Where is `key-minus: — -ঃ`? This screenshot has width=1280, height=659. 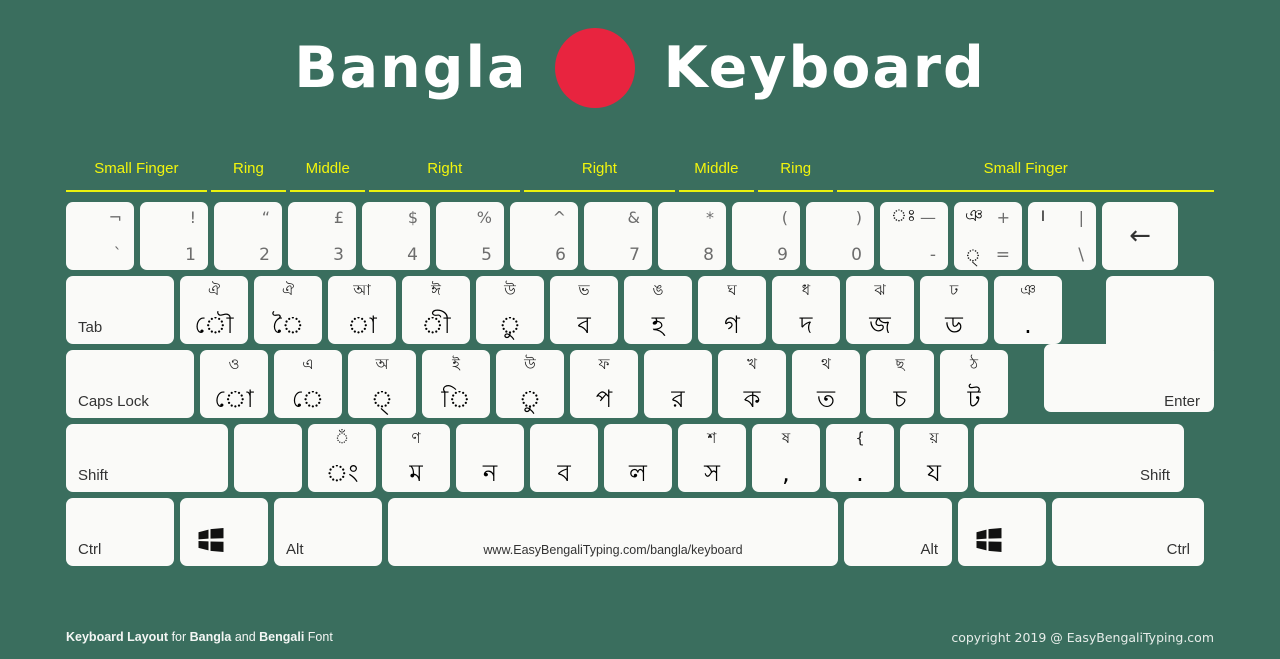 key-minus: — -ঃ is located at coordinates (914, 236).